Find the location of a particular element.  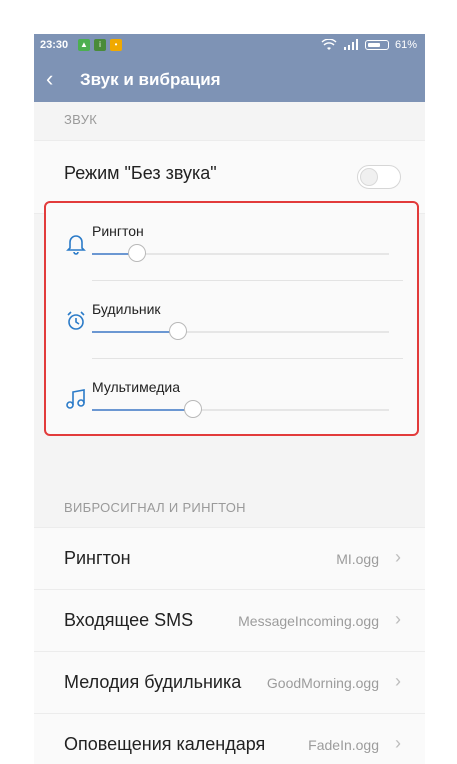

toggle-knob is located at coordinates (369, 177).